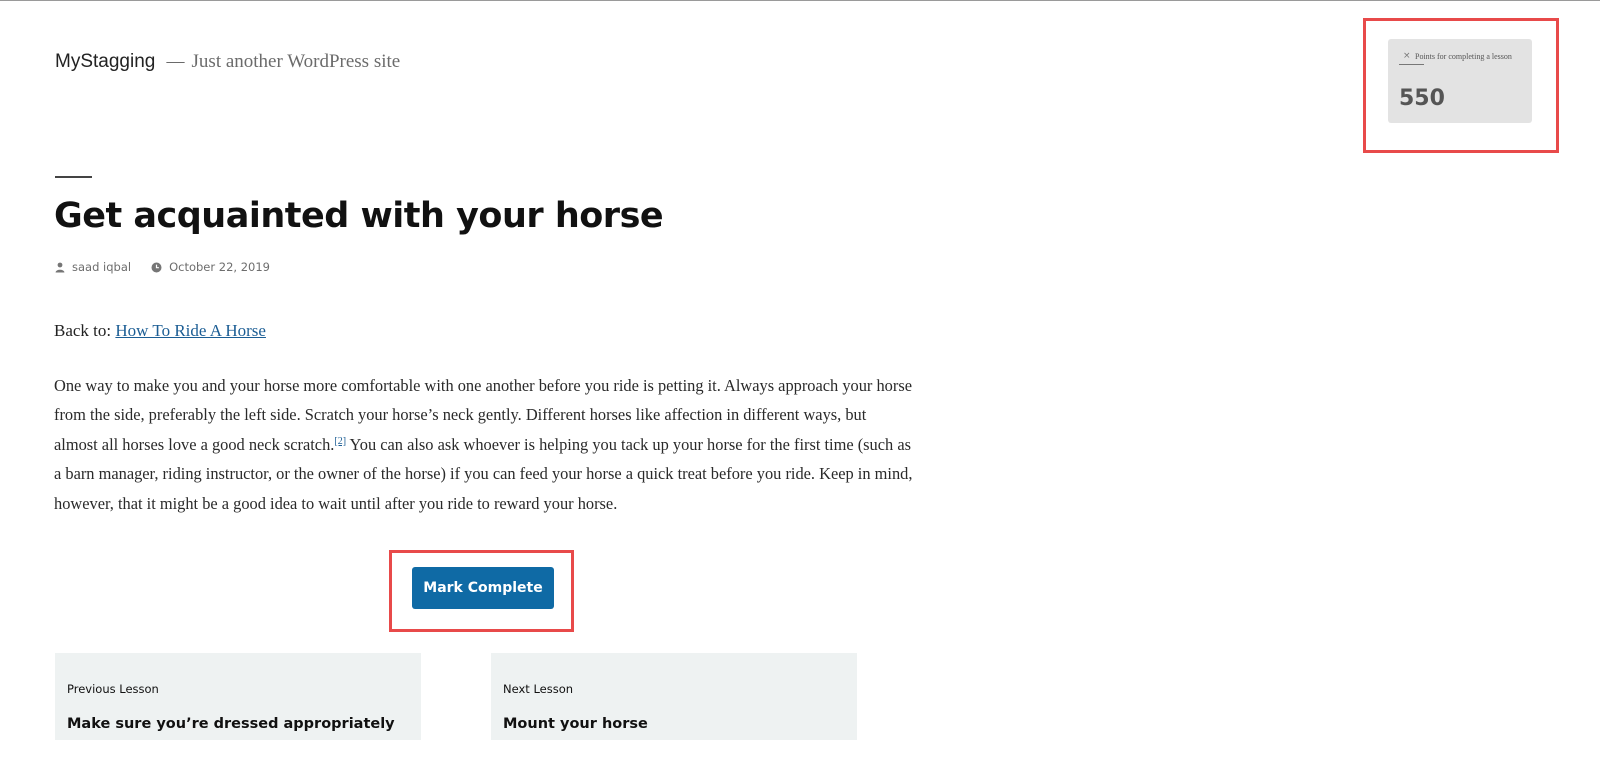 Image resolution: width=1600 pixels, height=779 pixels. Describe the element at coordinates (231, 724) in the screenshot. I see `previous-lesson-title: Make sure you’re dressed appropriately` at that location.